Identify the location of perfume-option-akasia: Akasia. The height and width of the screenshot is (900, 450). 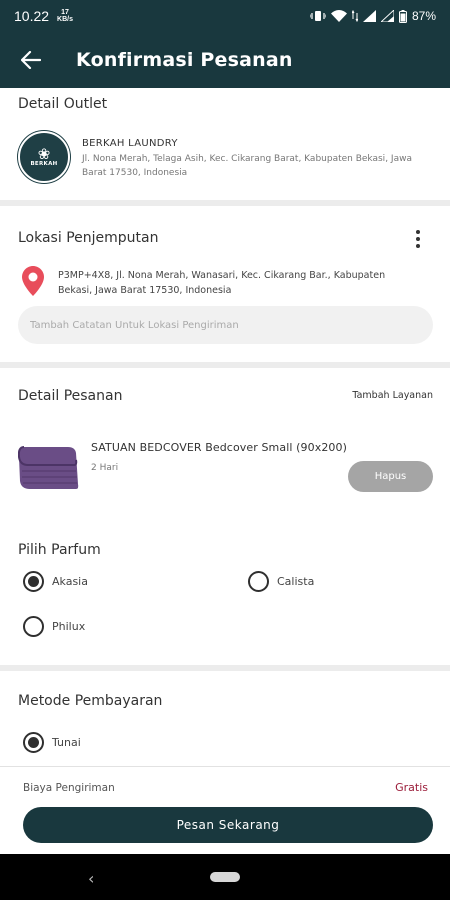
(55, 581).